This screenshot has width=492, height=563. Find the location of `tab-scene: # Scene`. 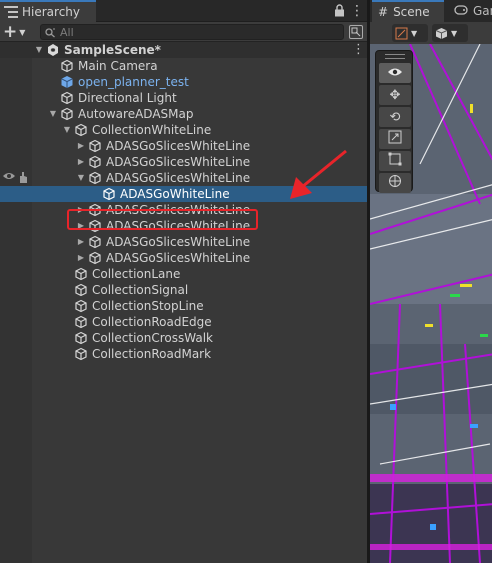

tab-scene: # Scene is located at coordinates (408, 11).